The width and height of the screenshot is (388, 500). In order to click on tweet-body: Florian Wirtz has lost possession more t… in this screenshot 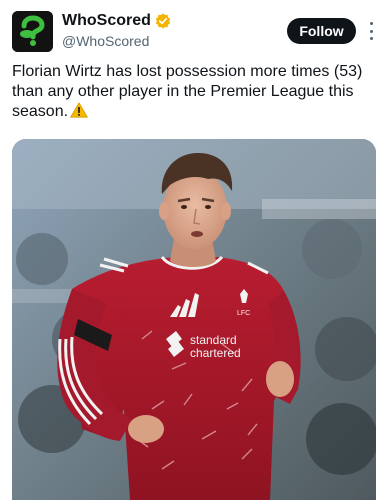, I will do `click(187, 91)`.